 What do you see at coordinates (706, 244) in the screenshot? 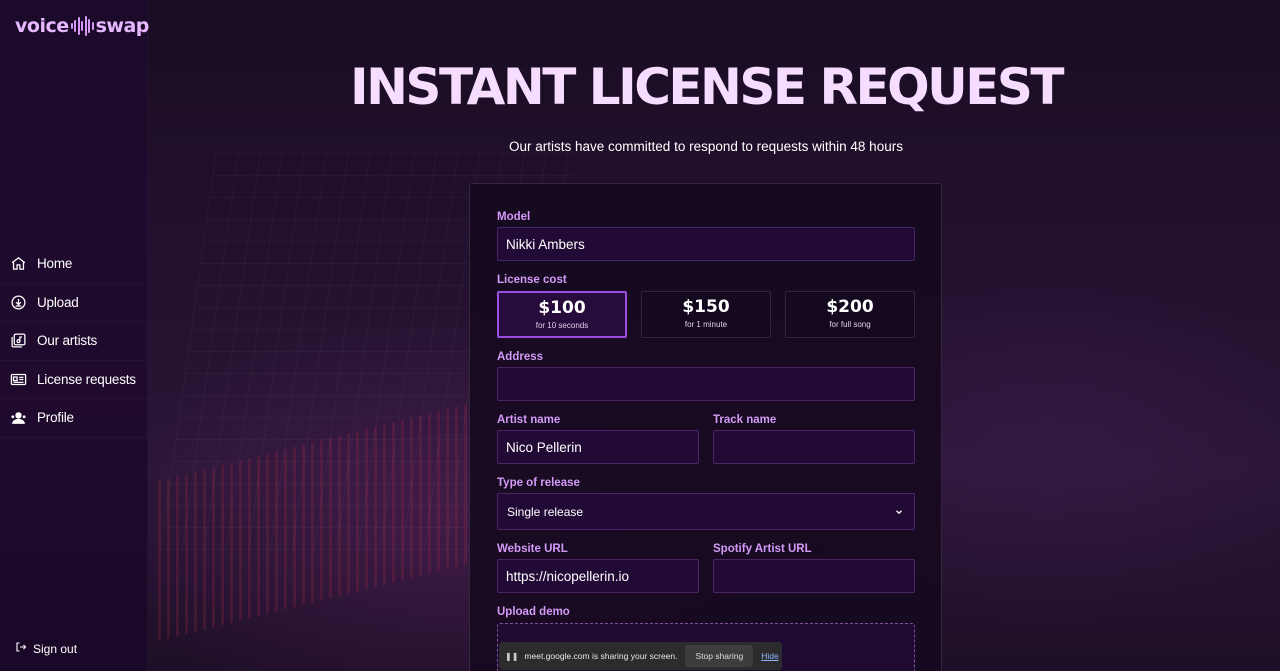
I see `model-field: Nikki Ambers` at bounding box center [706, 244].